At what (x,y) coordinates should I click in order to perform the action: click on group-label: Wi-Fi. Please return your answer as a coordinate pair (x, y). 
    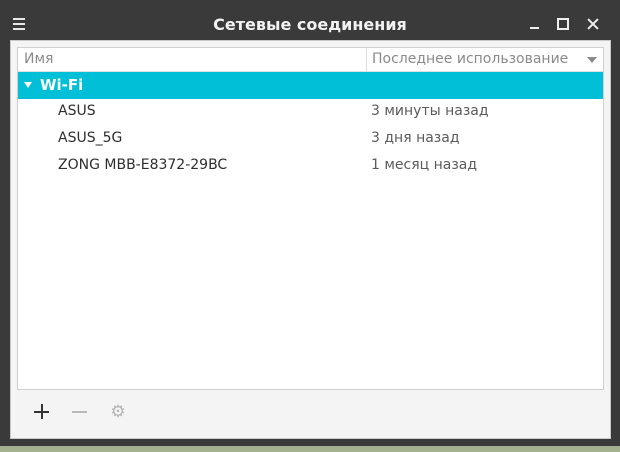
    Looking at the image, I should click on (62, 85).